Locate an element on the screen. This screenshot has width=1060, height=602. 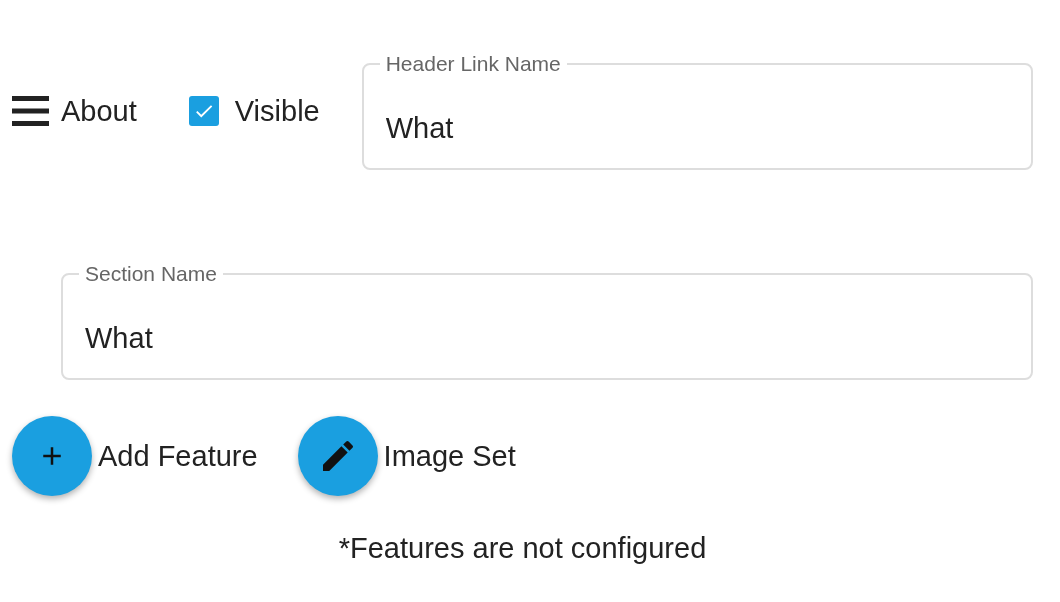
menu-icon is located at coordinates (30, 111).